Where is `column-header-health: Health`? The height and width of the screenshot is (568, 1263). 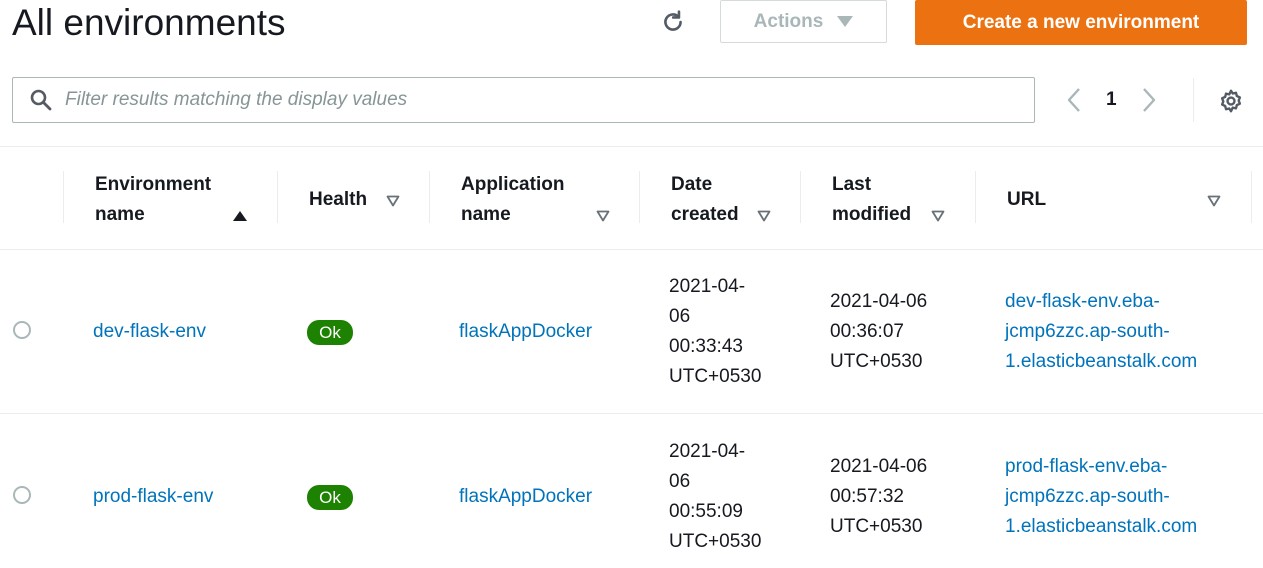 column-header-health: Health is located at coordinates (364, 213).